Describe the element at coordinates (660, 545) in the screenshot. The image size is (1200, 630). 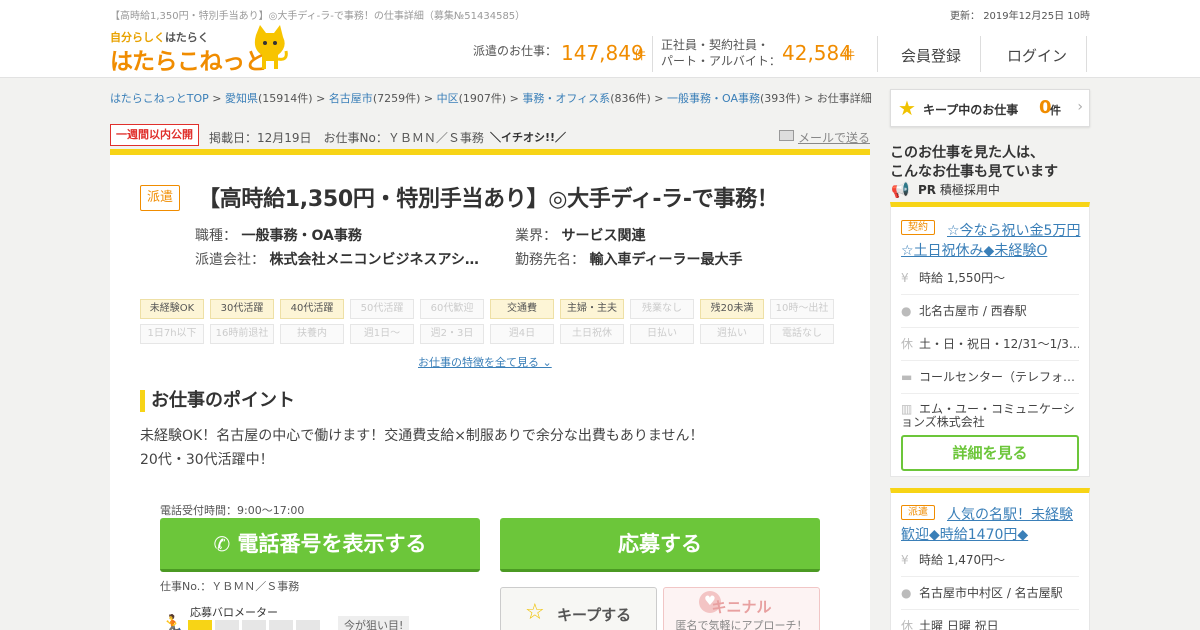
I see `apply-button: 応募する` at that location.